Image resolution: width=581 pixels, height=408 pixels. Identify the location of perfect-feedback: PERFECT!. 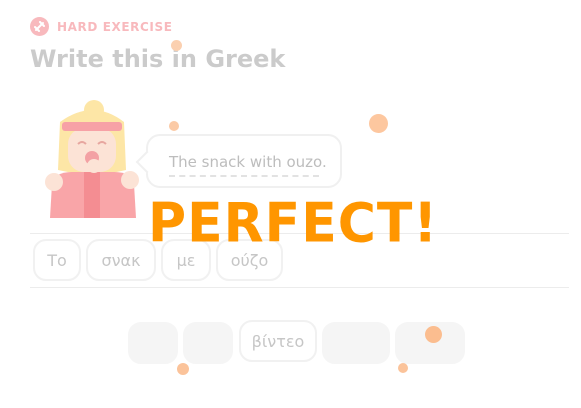
(293, 223).